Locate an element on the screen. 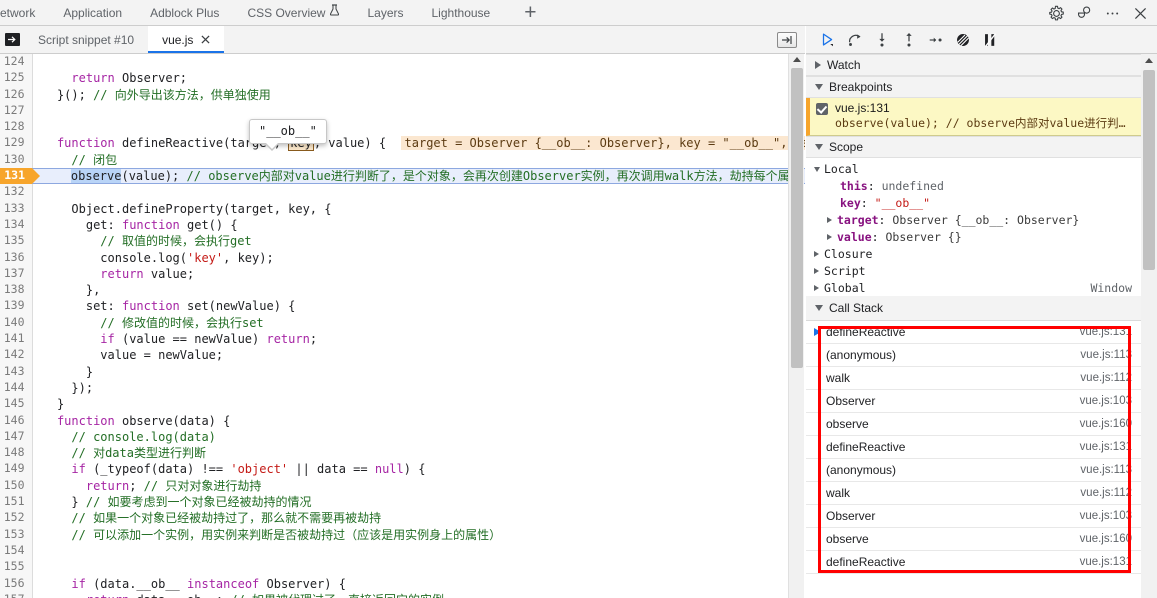  line-source: // 取值的时候，会执行get is located at coordinates (418, 241).